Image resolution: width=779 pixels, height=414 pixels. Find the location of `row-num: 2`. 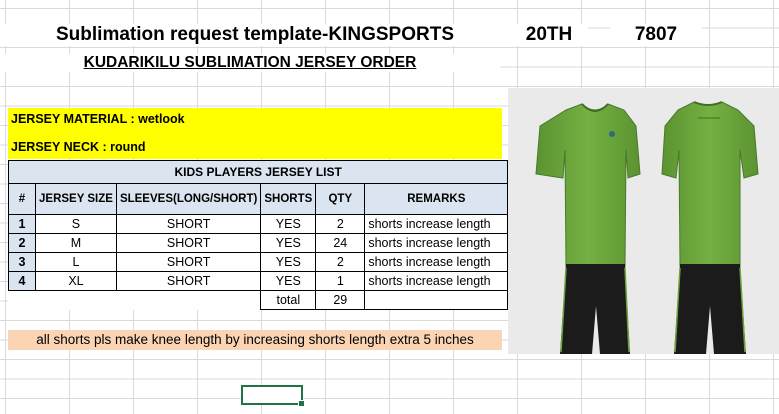

row-num: 2 is located at coordinates (22, 243).